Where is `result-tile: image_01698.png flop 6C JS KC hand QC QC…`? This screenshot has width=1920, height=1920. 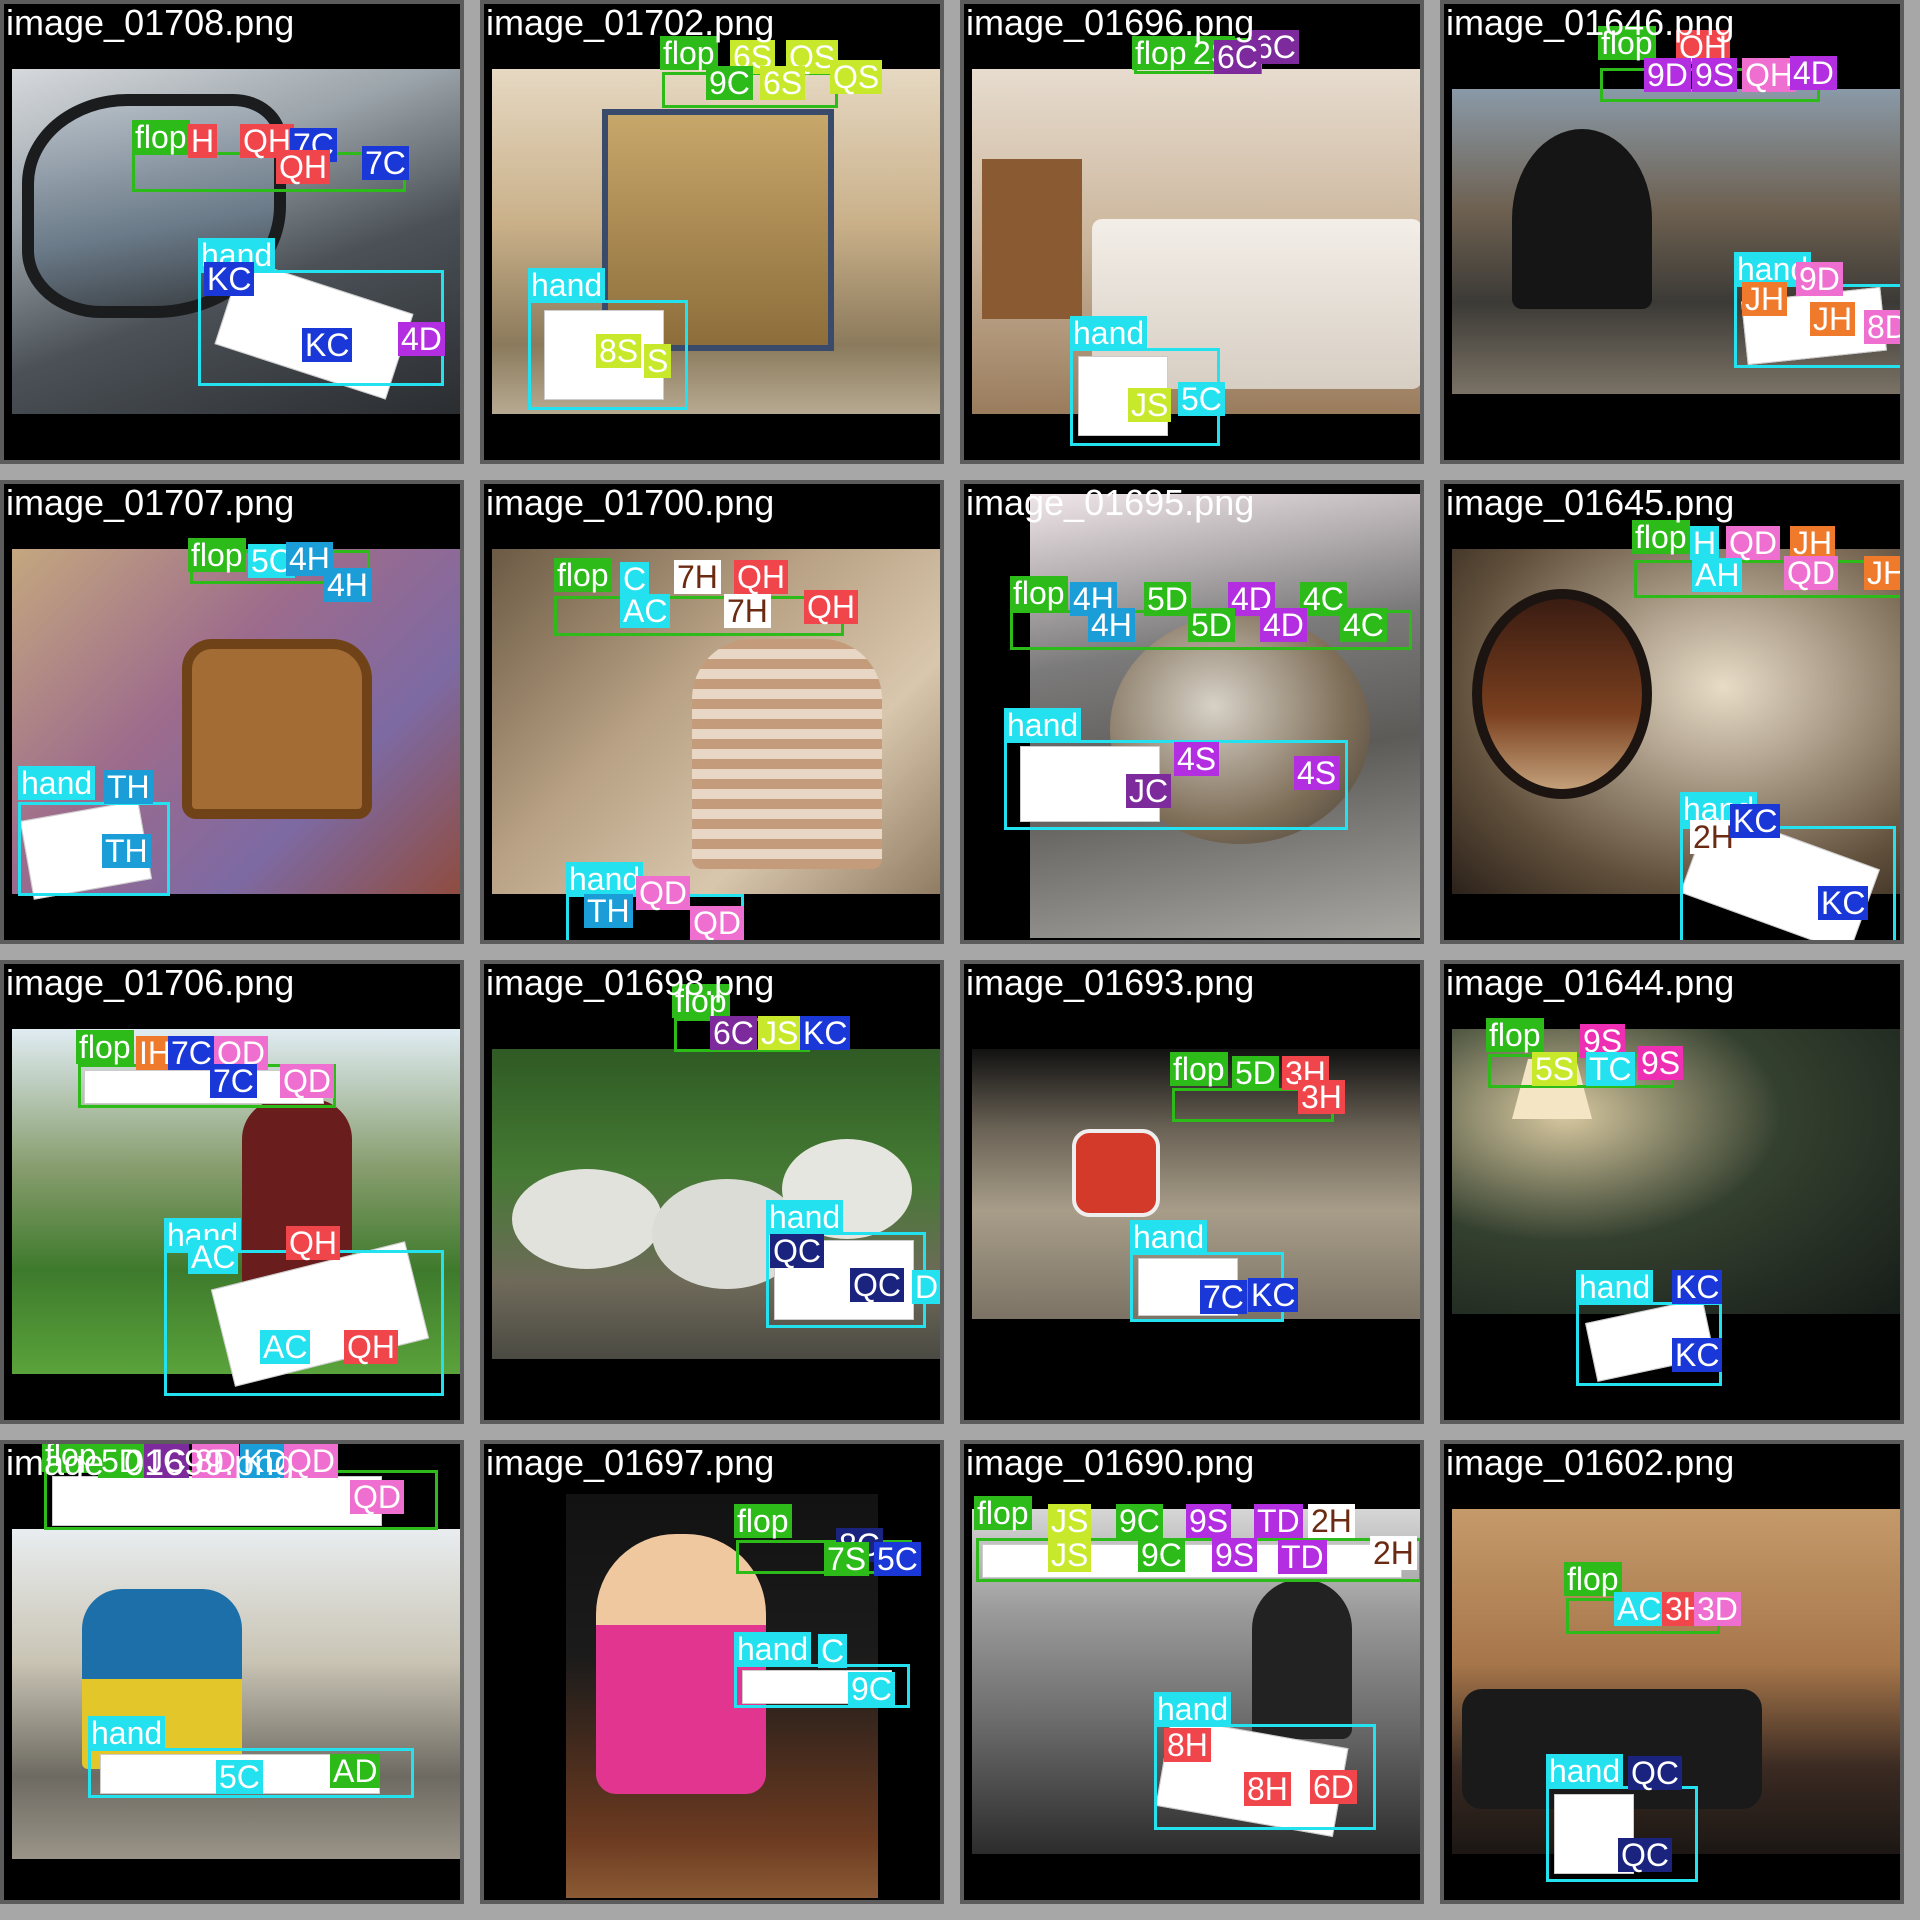 result-tile: image_01698.png flop 6C JS KC hand QC QC… is located at coordinates (712, 1192).